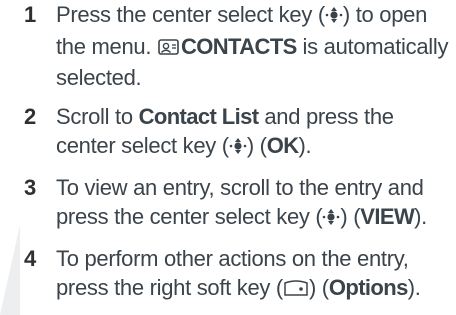 This screenshot has width=456, height=315. Describe the element at coordinates (296, 291) in the screenshot. I see `right-soft-key-icon` at that location.